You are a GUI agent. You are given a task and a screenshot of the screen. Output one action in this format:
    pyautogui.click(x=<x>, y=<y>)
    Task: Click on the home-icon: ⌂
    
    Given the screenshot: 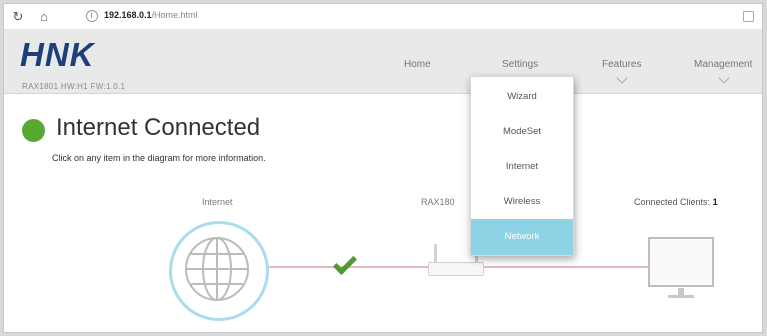 What is the action you would take?
    pyautogui.click(x=44, y=17)
    